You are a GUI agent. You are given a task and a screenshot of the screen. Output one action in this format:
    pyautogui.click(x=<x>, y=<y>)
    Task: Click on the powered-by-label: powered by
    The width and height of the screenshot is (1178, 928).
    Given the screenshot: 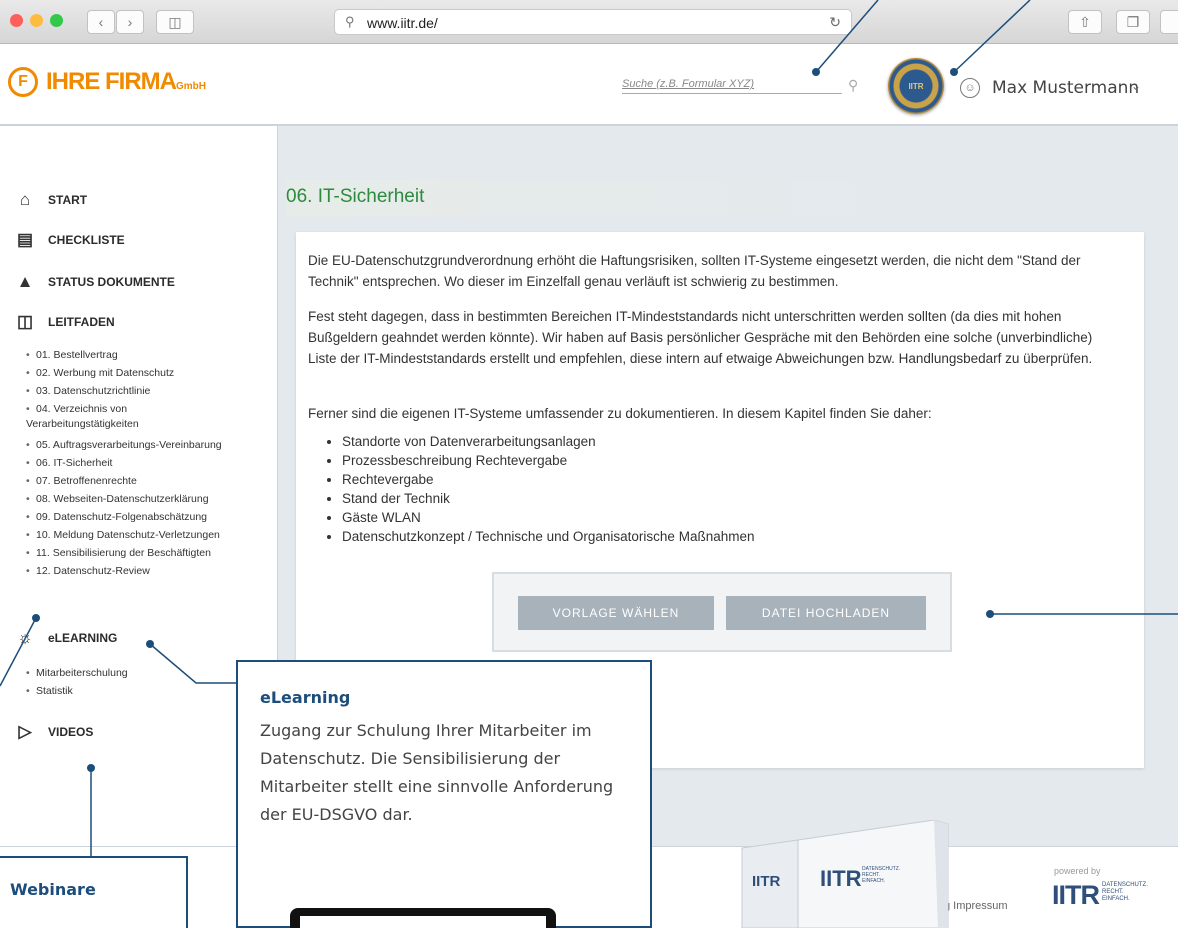 What is the action you would take?
    pyautogui.click(x=1077, y=871)
    